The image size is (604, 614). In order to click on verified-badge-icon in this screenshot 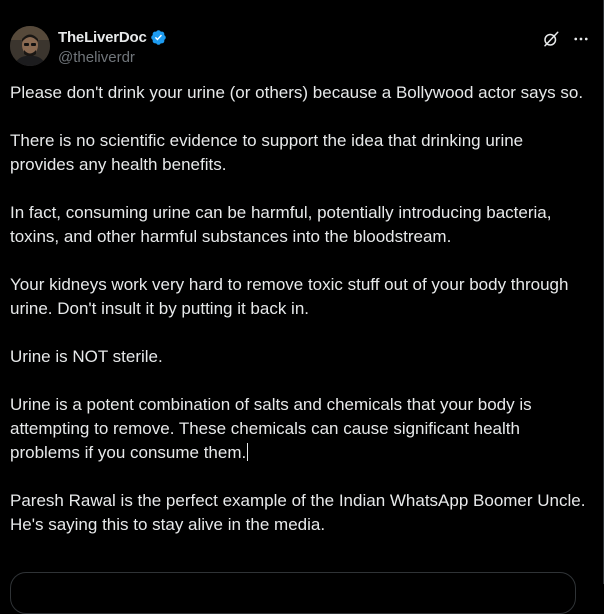, I will do `click(158, 37)`.